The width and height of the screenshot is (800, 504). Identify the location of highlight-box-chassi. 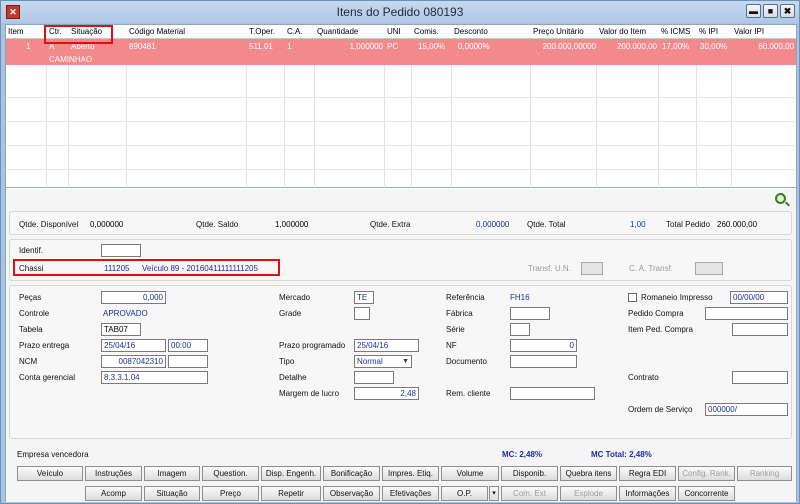
(146, 267).